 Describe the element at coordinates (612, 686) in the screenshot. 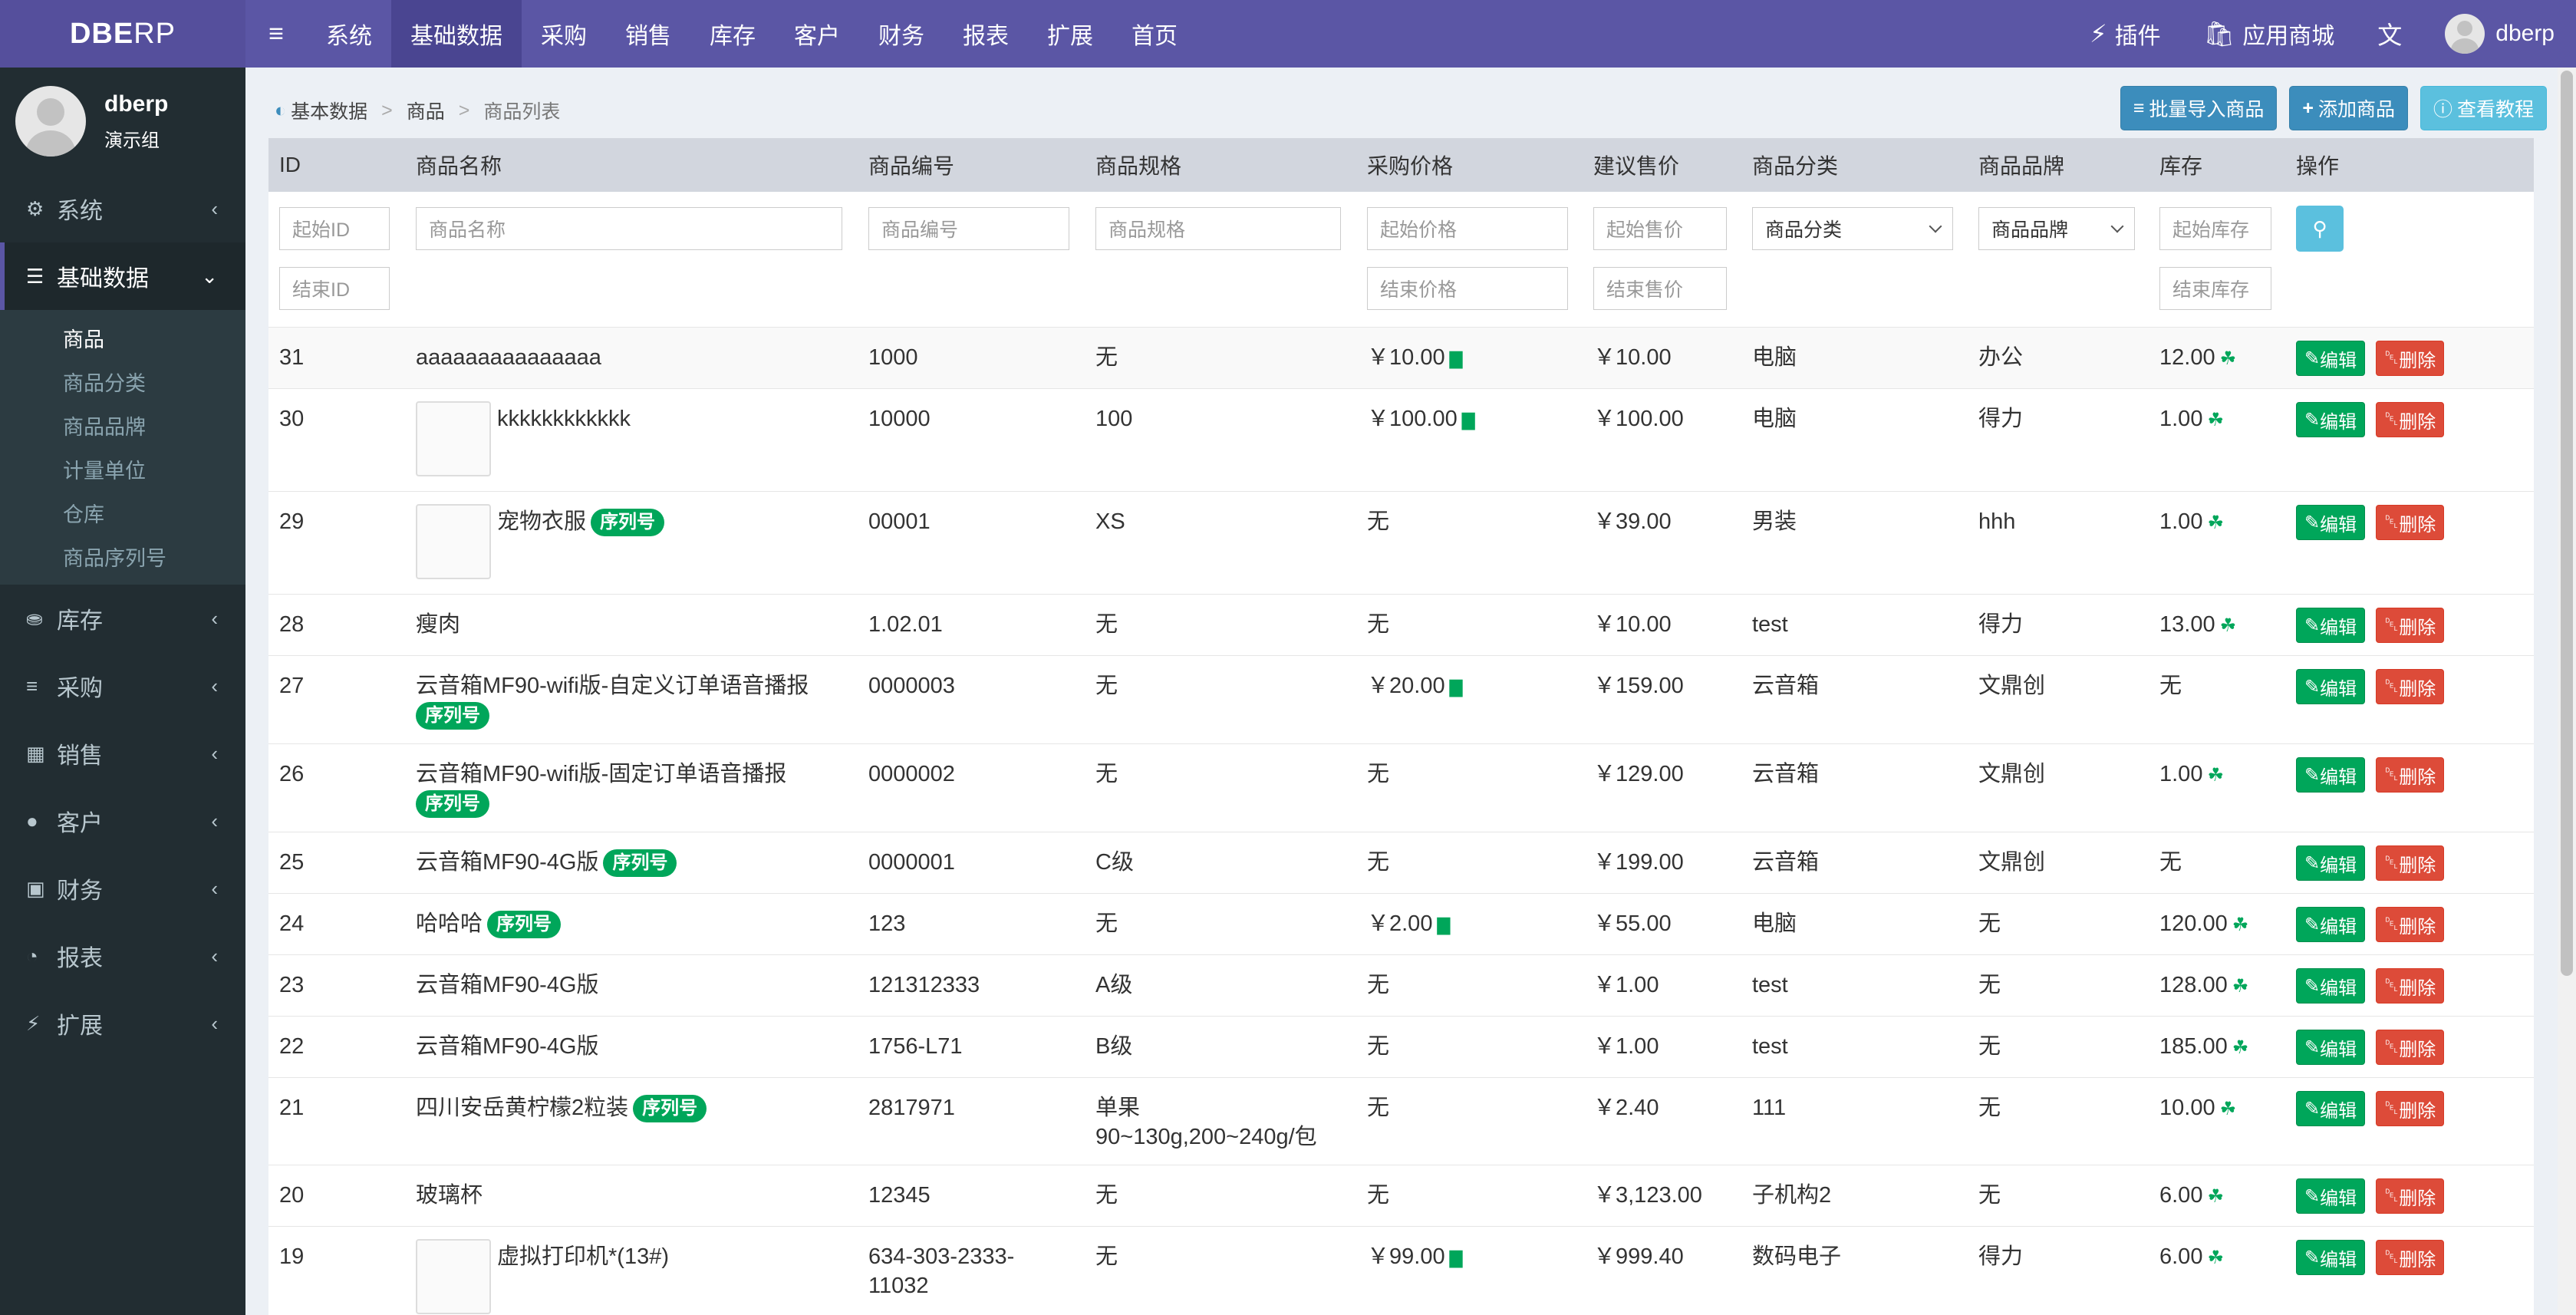

I see `product-name: 云音箱MF90-wifi版-自定义订单语音播报` at that location.